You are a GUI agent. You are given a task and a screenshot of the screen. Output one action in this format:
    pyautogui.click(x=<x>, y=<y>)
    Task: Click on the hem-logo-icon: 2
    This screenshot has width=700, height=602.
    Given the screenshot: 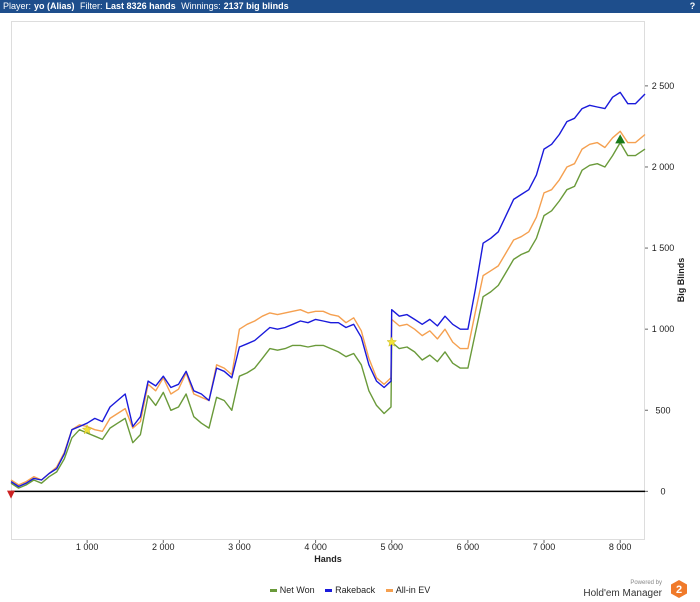 What is the action you would take?
    pyautogui.click(x=679, y=589)
    